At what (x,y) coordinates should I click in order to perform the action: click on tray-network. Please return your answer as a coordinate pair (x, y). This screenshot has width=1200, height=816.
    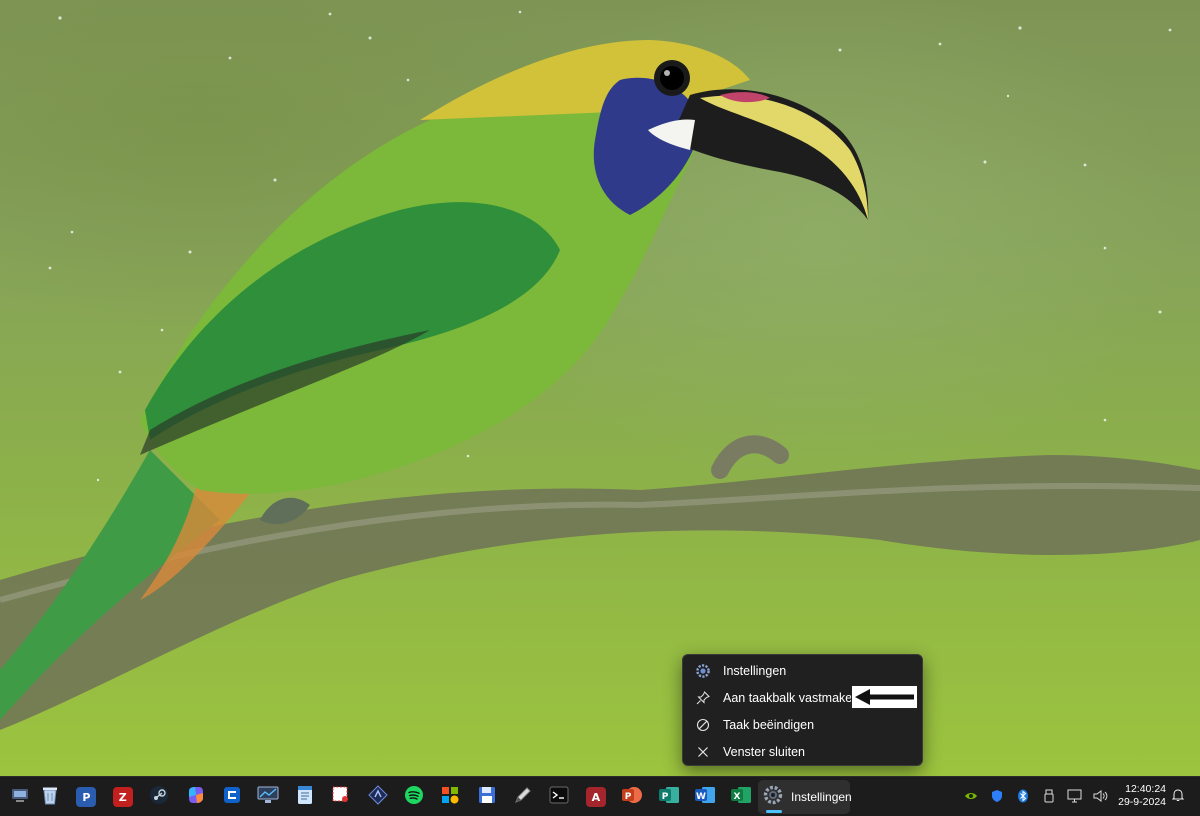
    Looking at the image, I should click on (1075, 796).